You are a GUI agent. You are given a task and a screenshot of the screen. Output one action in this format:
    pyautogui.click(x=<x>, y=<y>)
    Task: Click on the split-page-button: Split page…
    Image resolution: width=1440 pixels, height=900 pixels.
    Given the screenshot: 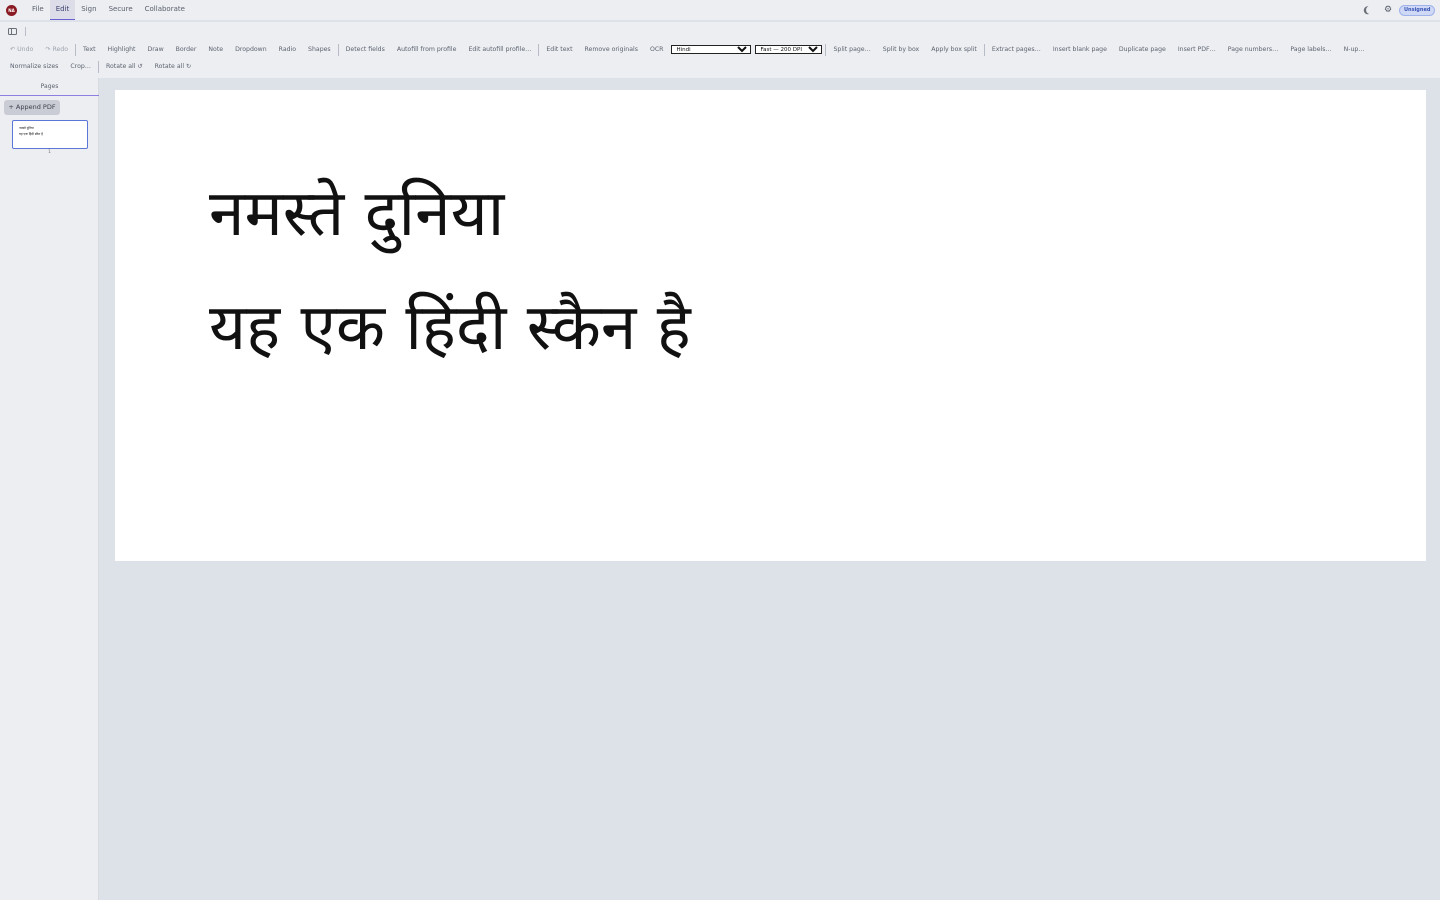 What is the action you would take?
    pyautogui.click(x=851, y=49)
    